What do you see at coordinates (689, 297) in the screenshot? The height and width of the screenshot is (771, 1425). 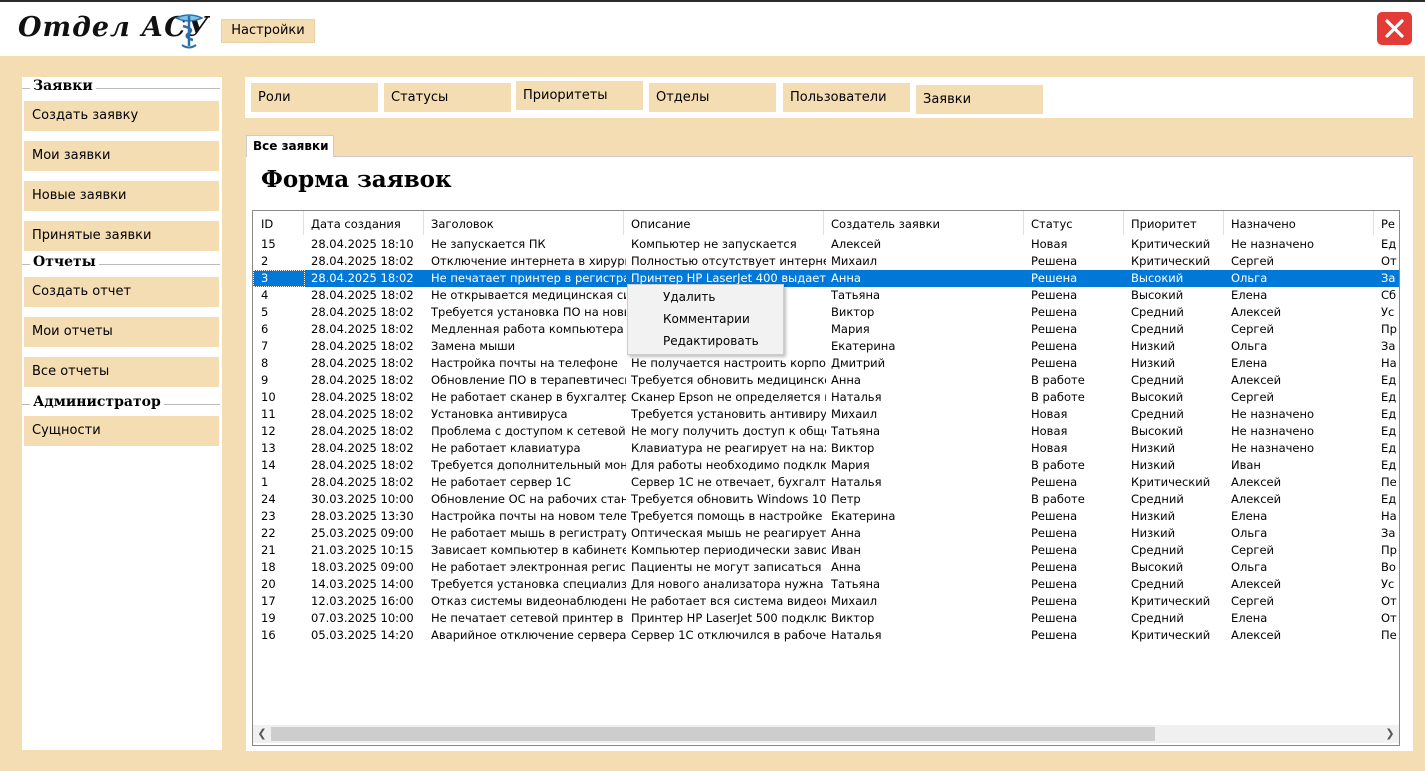 I see `context-menu-delete: Удалить` at bounding box center [689, 297].